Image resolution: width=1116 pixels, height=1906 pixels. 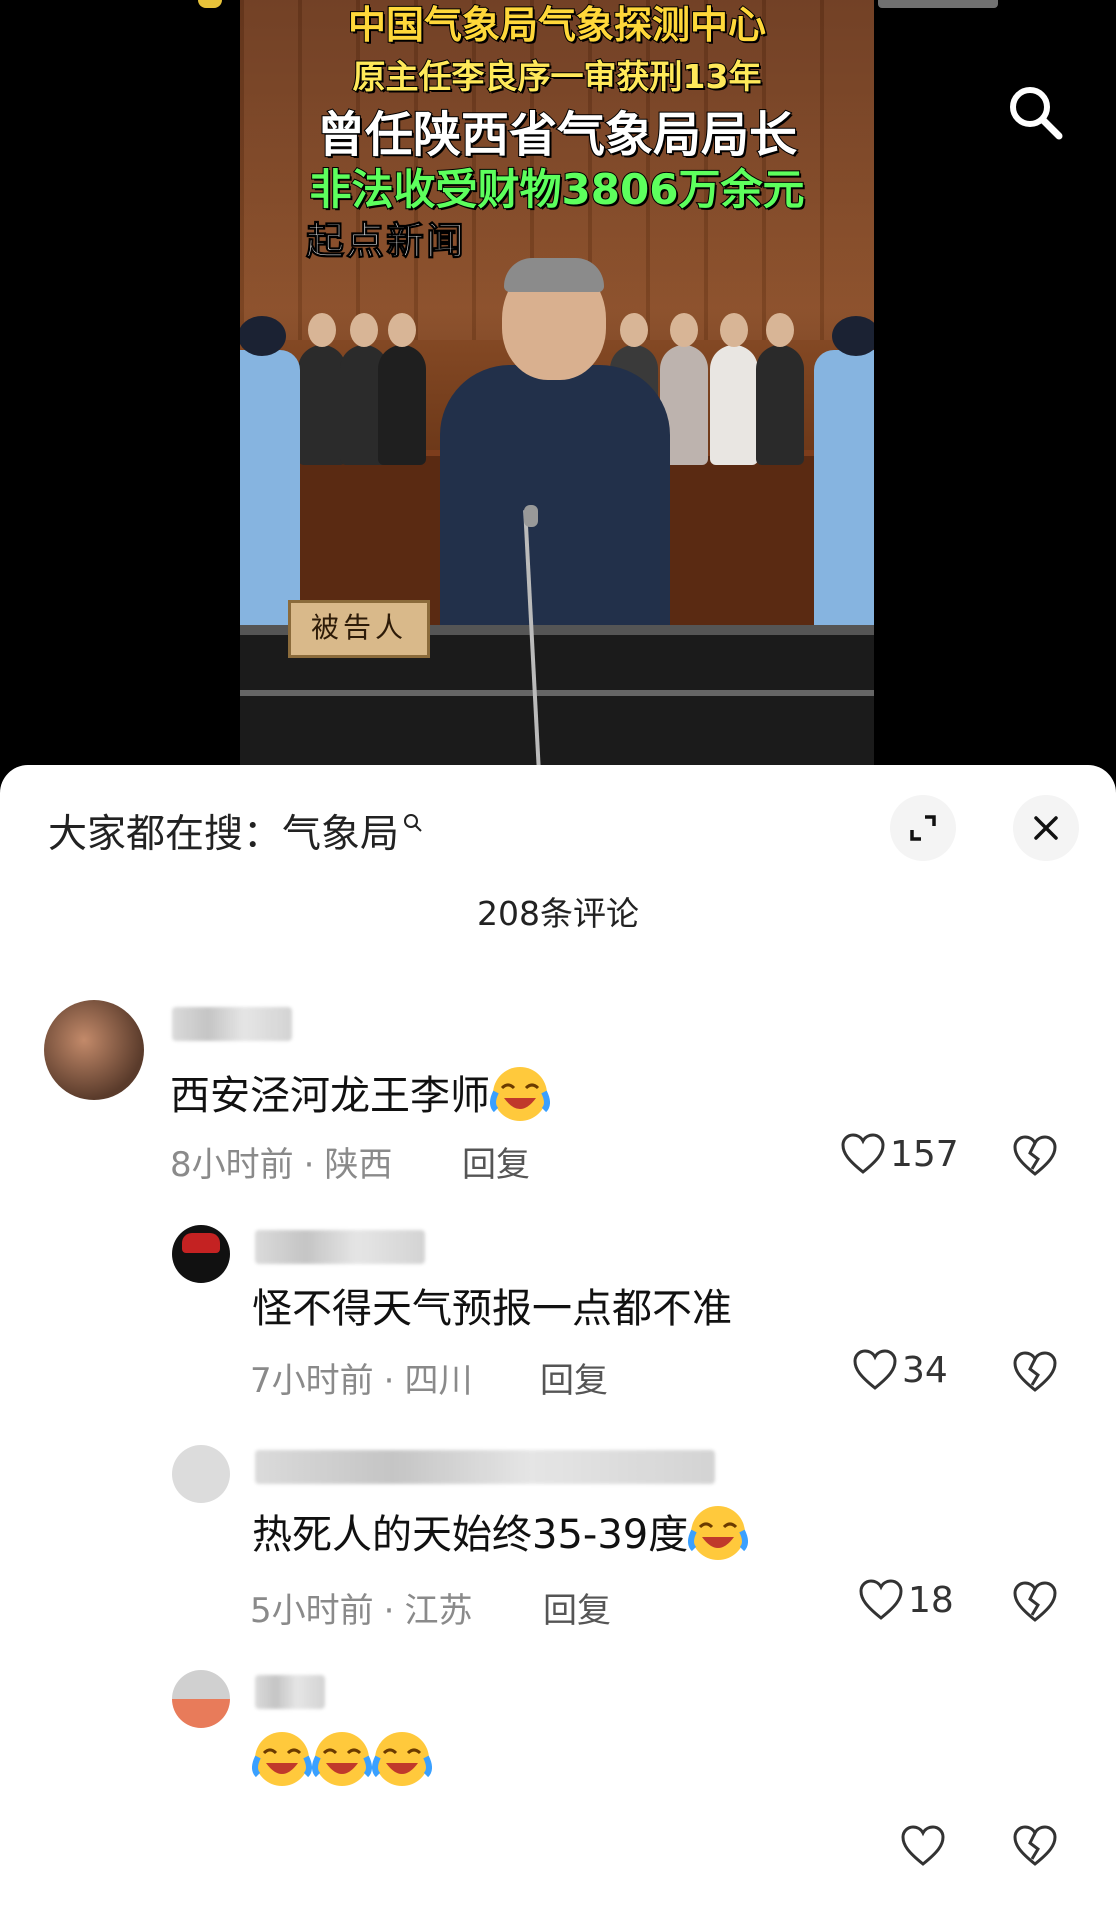 I want to click on source-logo: 起点新闻, so click(x=386, y=241).